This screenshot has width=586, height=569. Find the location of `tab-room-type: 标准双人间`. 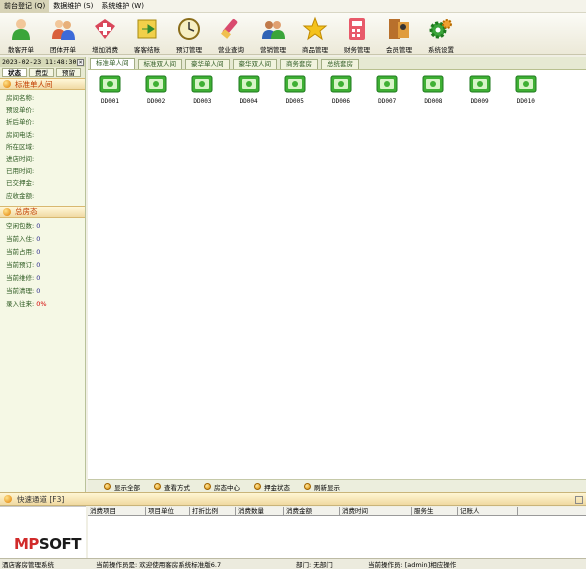

tab-room-type: 标准双人间 is located at coordinates (159, 64).